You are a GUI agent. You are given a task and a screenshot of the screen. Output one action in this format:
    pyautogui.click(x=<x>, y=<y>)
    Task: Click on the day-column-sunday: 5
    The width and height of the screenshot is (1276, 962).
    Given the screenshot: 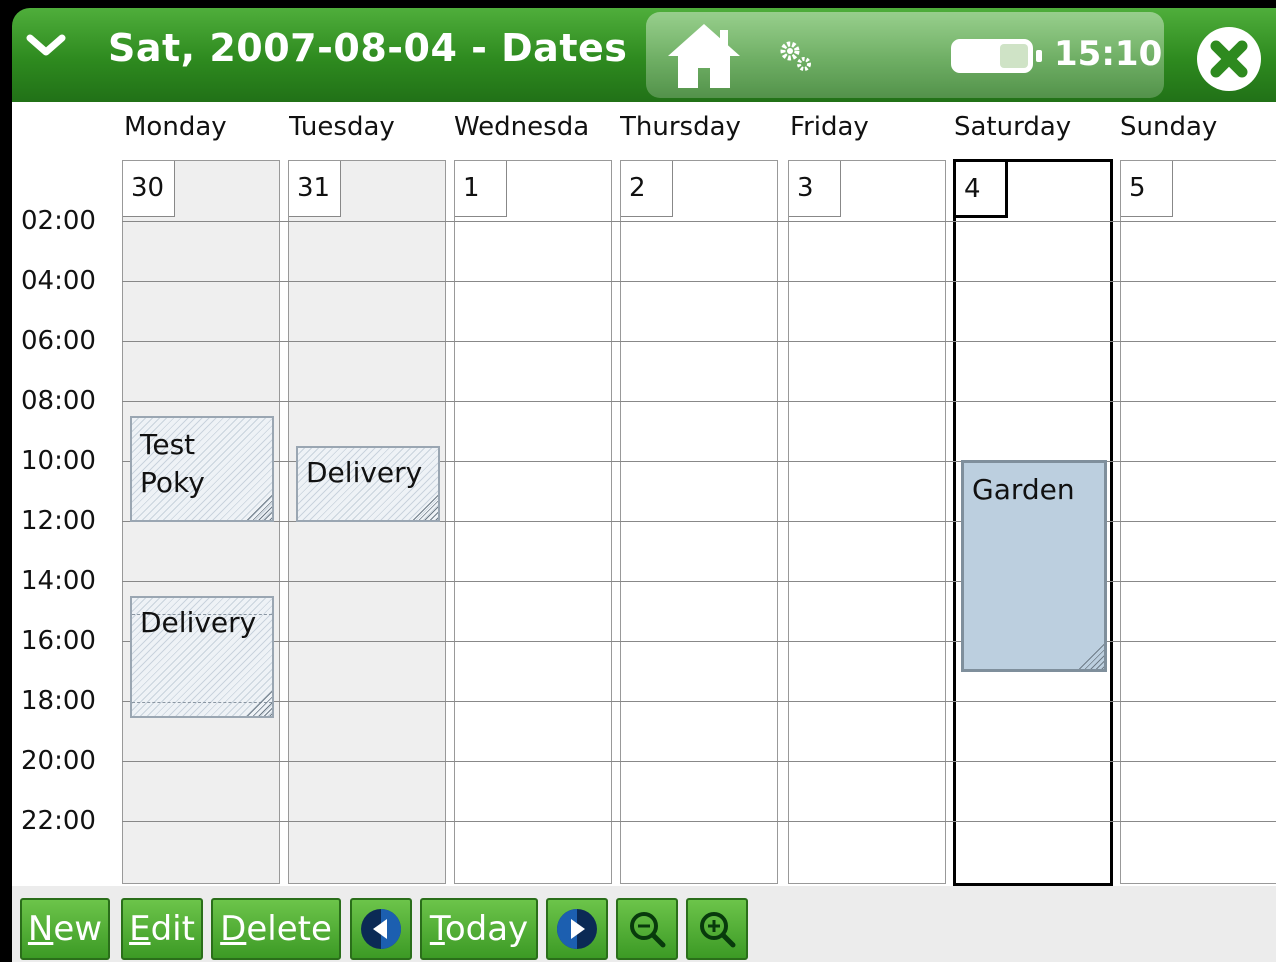 What is the action you would take?
    pyautogui.click(x=1198, y=522)
    